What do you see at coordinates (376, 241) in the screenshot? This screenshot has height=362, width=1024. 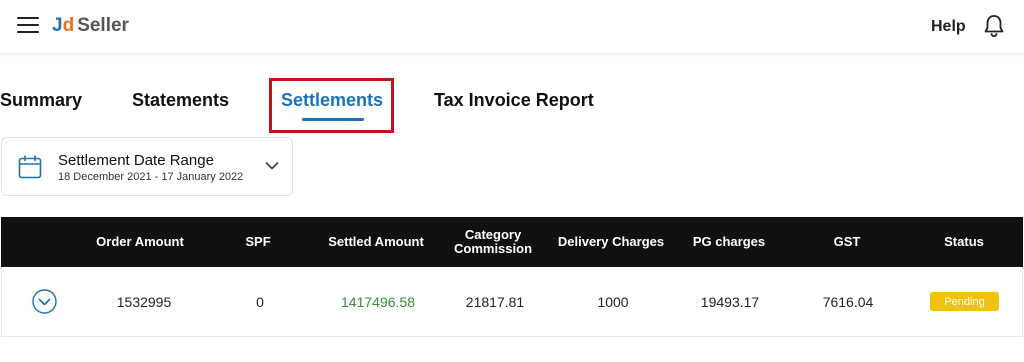 I see `column-header-settled-amount: Settled Amount` at bounding box center [376, 241].